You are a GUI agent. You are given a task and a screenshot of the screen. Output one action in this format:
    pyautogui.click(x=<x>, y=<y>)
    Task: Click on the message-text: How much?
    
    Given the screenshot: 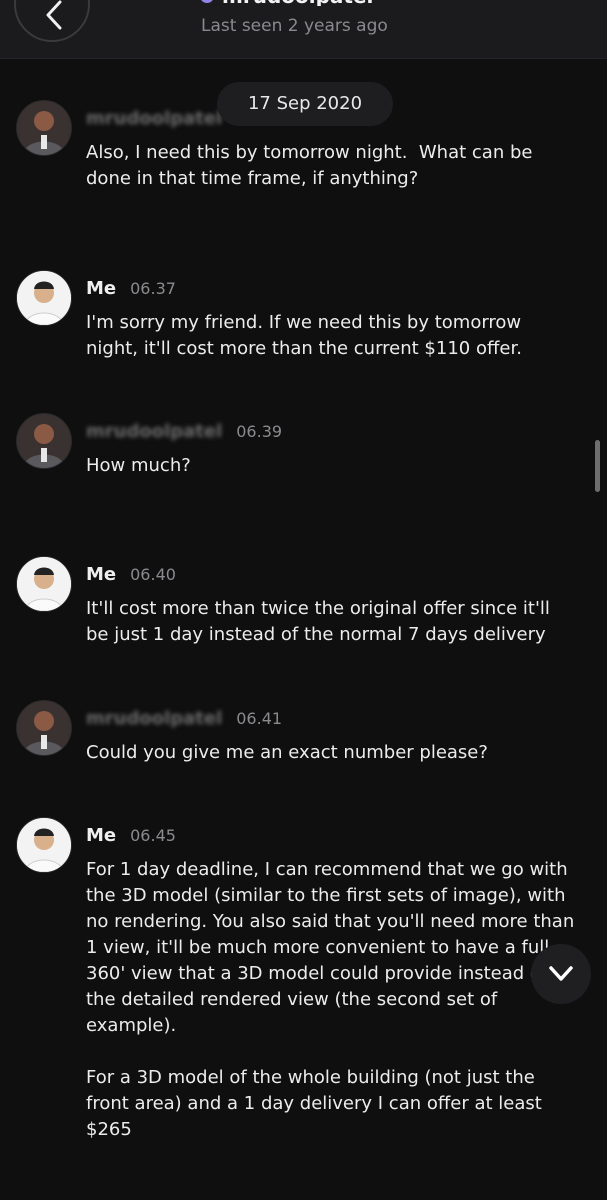 What is the action you would take?
    pyautogui.click(x=138, y=465)
    